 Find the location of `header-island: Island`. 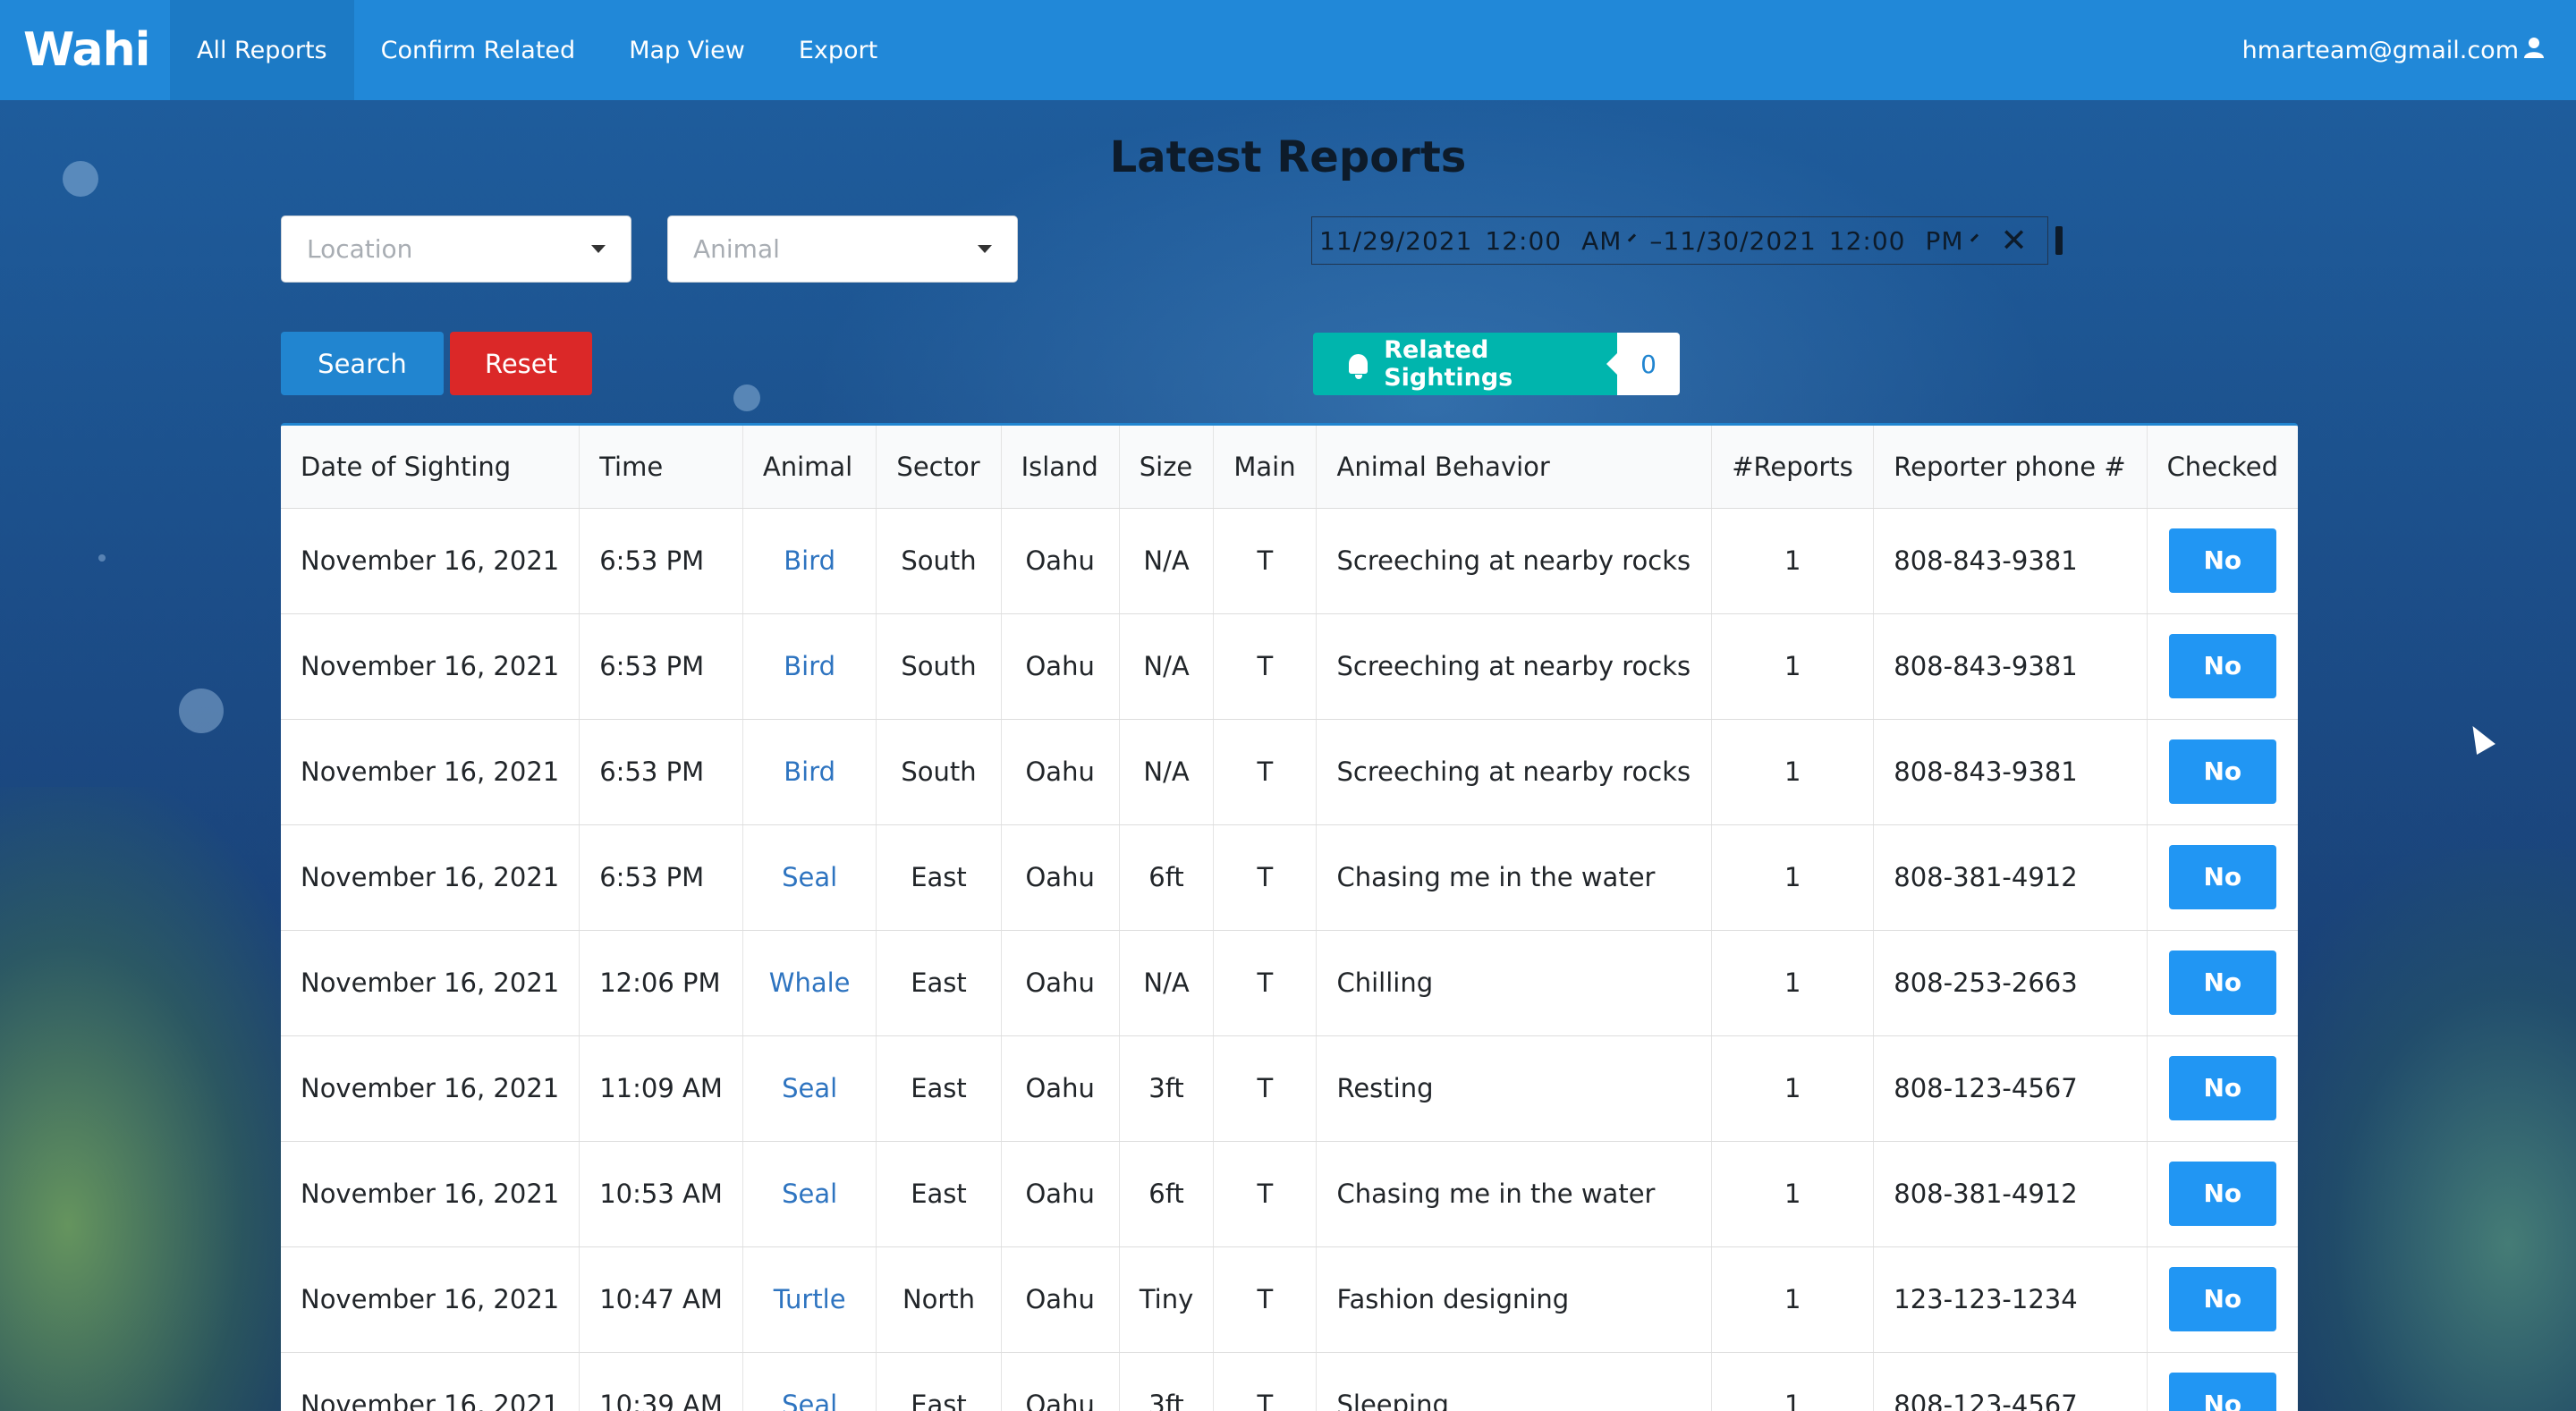

header-island: Island is located at coordinates (1060, 468).